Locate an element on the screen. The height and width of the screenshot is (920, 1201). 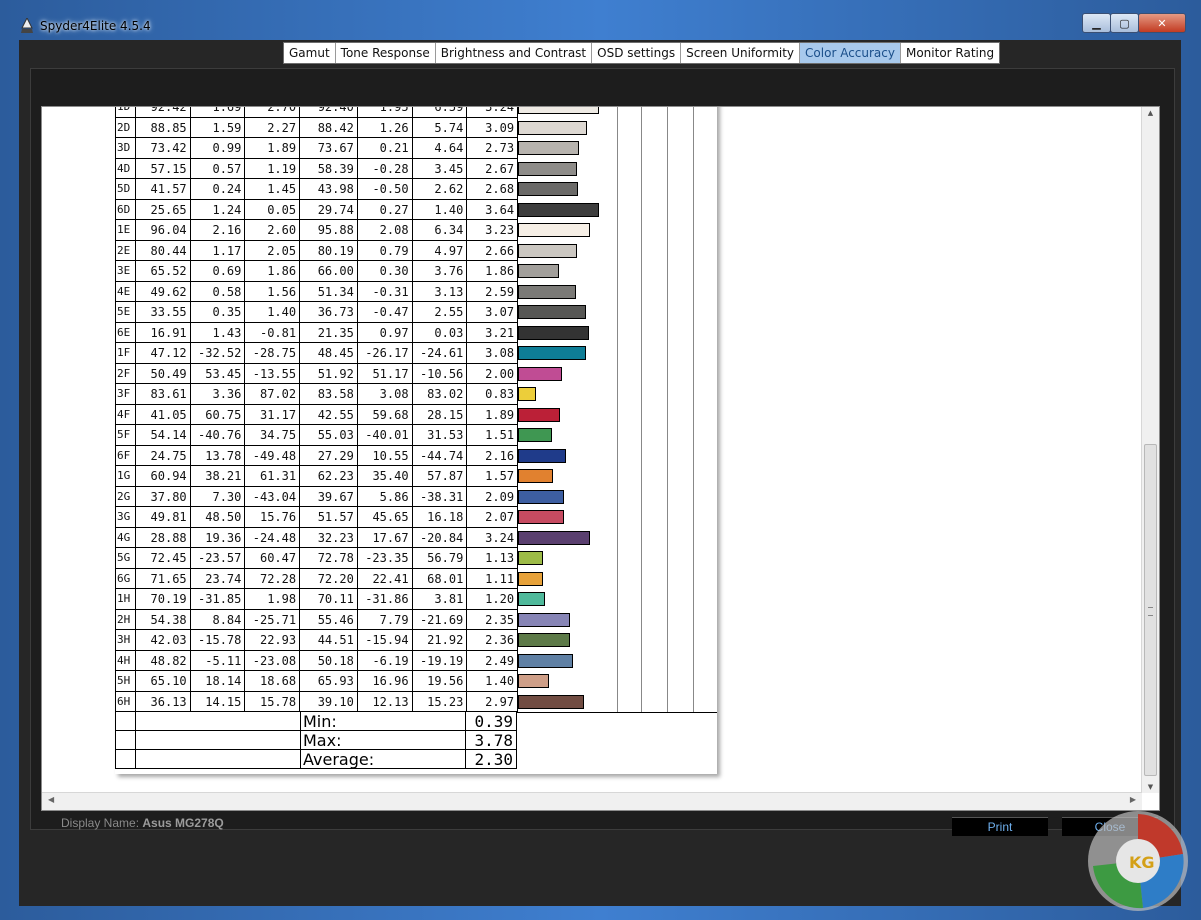
table-cell: 80.19 is located at coordinates (328, 250).